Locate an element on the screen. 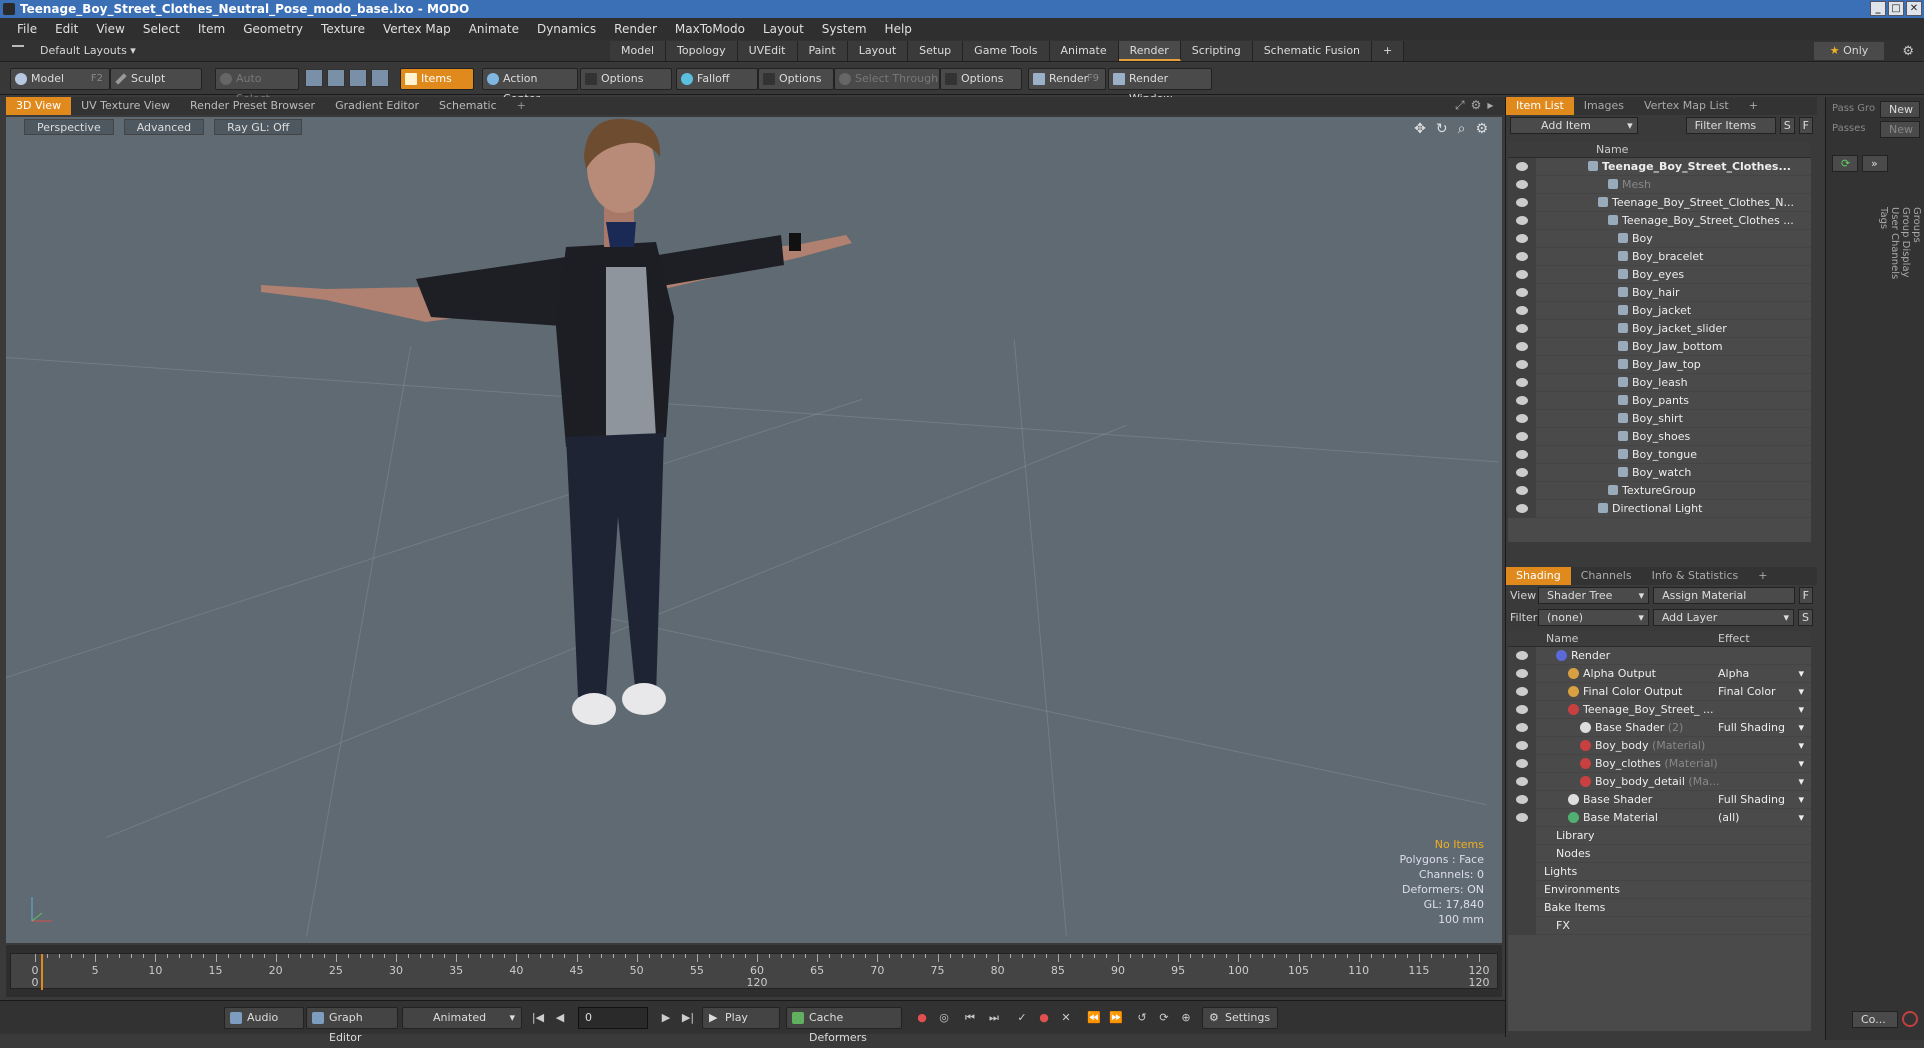 The image size is (1924, 1048). playhead is located at coordinates (42, 972).